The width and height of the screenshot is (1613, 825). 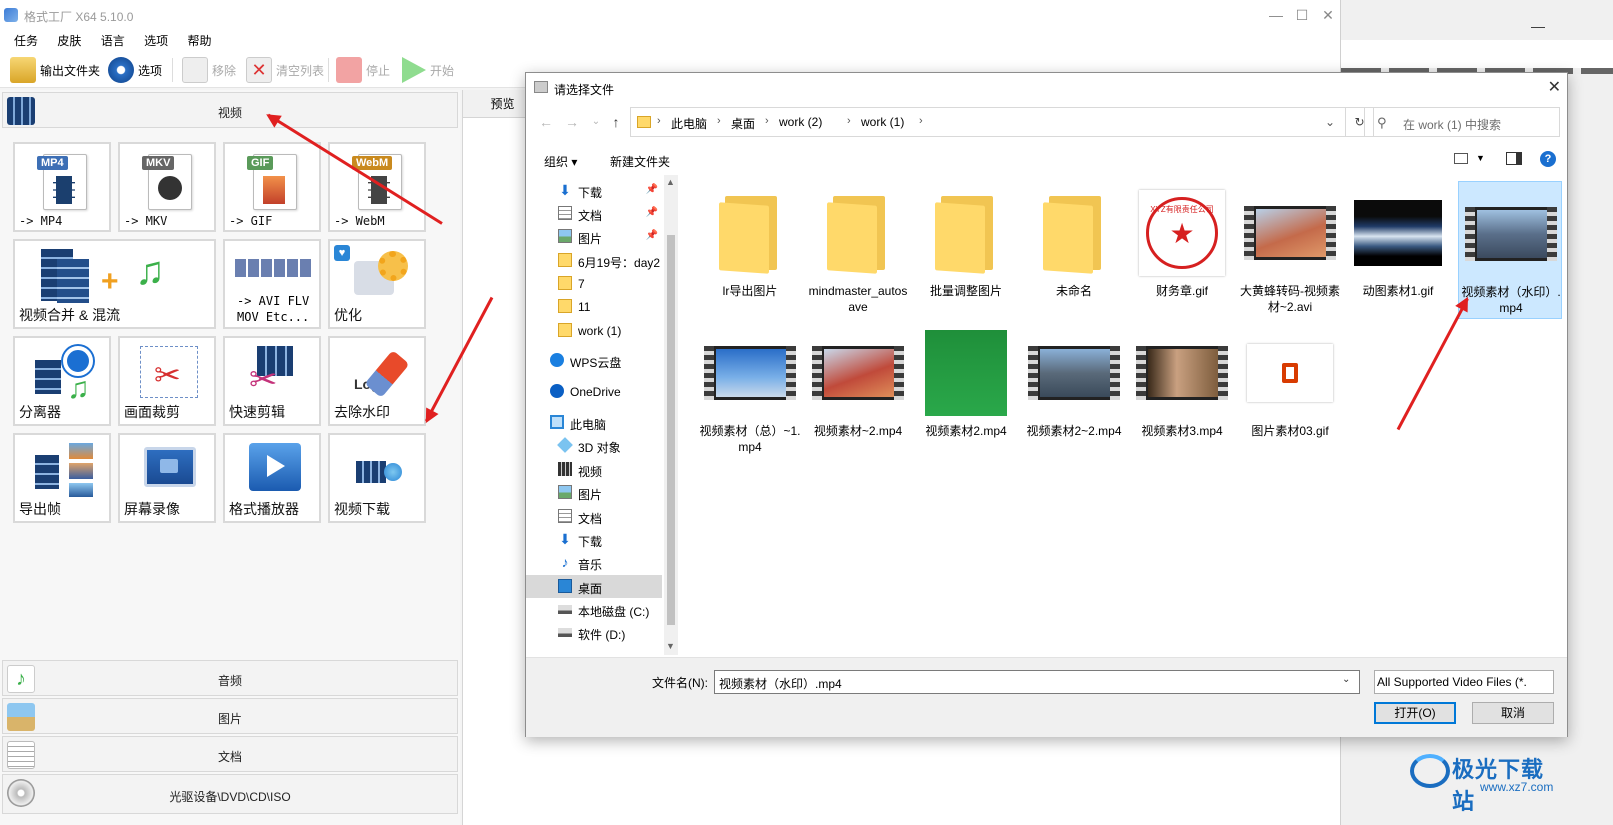 I want to click on back-arrow-icon: ←, so click(x=546, y=122).